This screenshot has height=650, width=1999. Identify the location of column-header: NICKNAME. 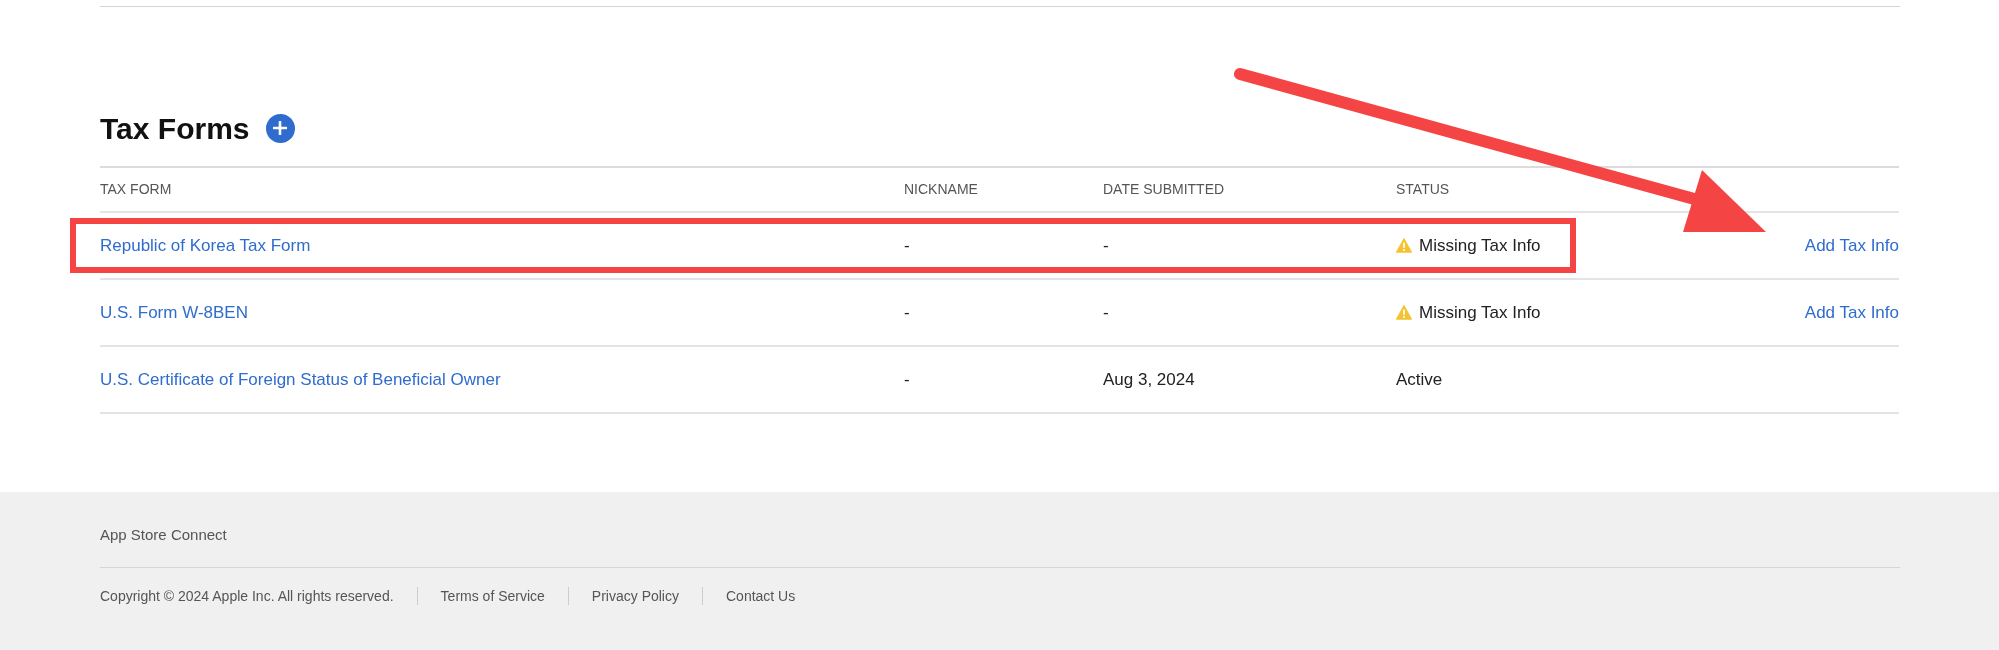
(941, 189).